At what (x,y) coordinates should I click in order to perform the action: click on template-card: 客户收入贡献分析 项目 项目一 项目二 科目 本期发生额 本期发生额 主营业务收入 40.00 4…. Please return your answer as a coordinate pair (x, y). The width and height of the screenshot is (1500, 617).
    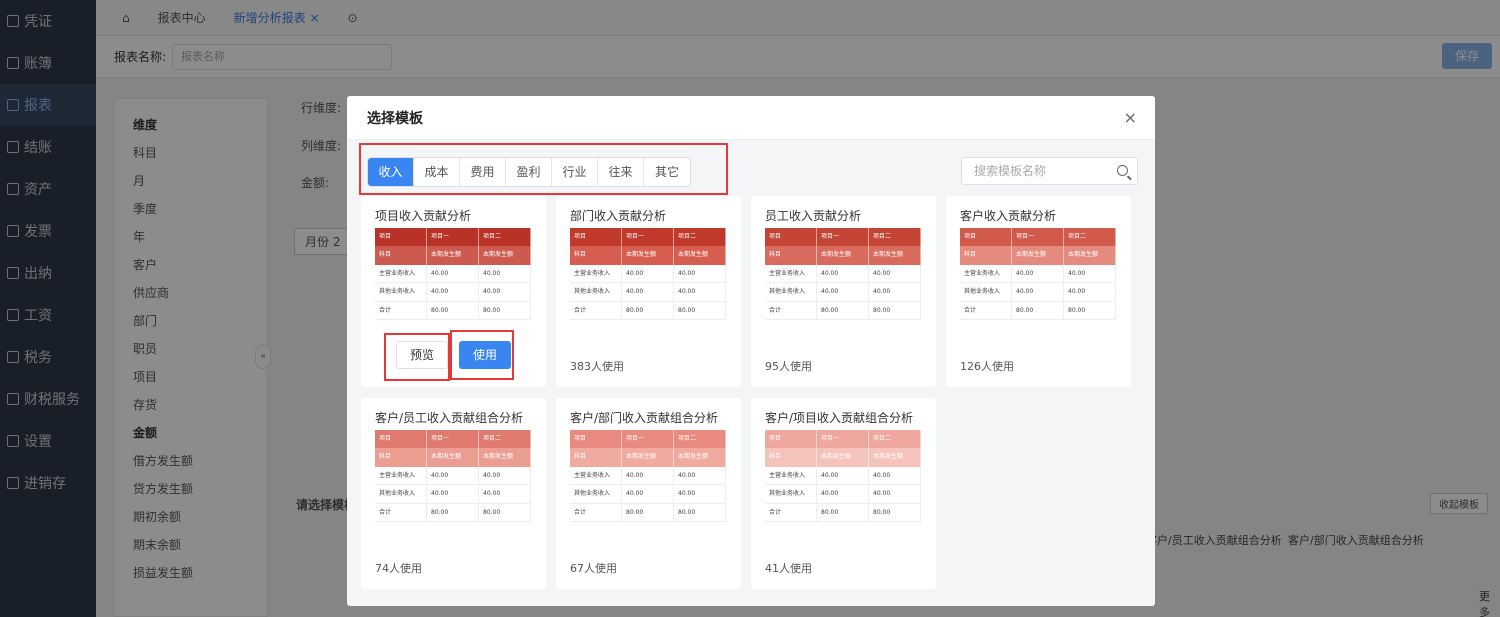
    Looking at the image, I should click on (1038, 291).